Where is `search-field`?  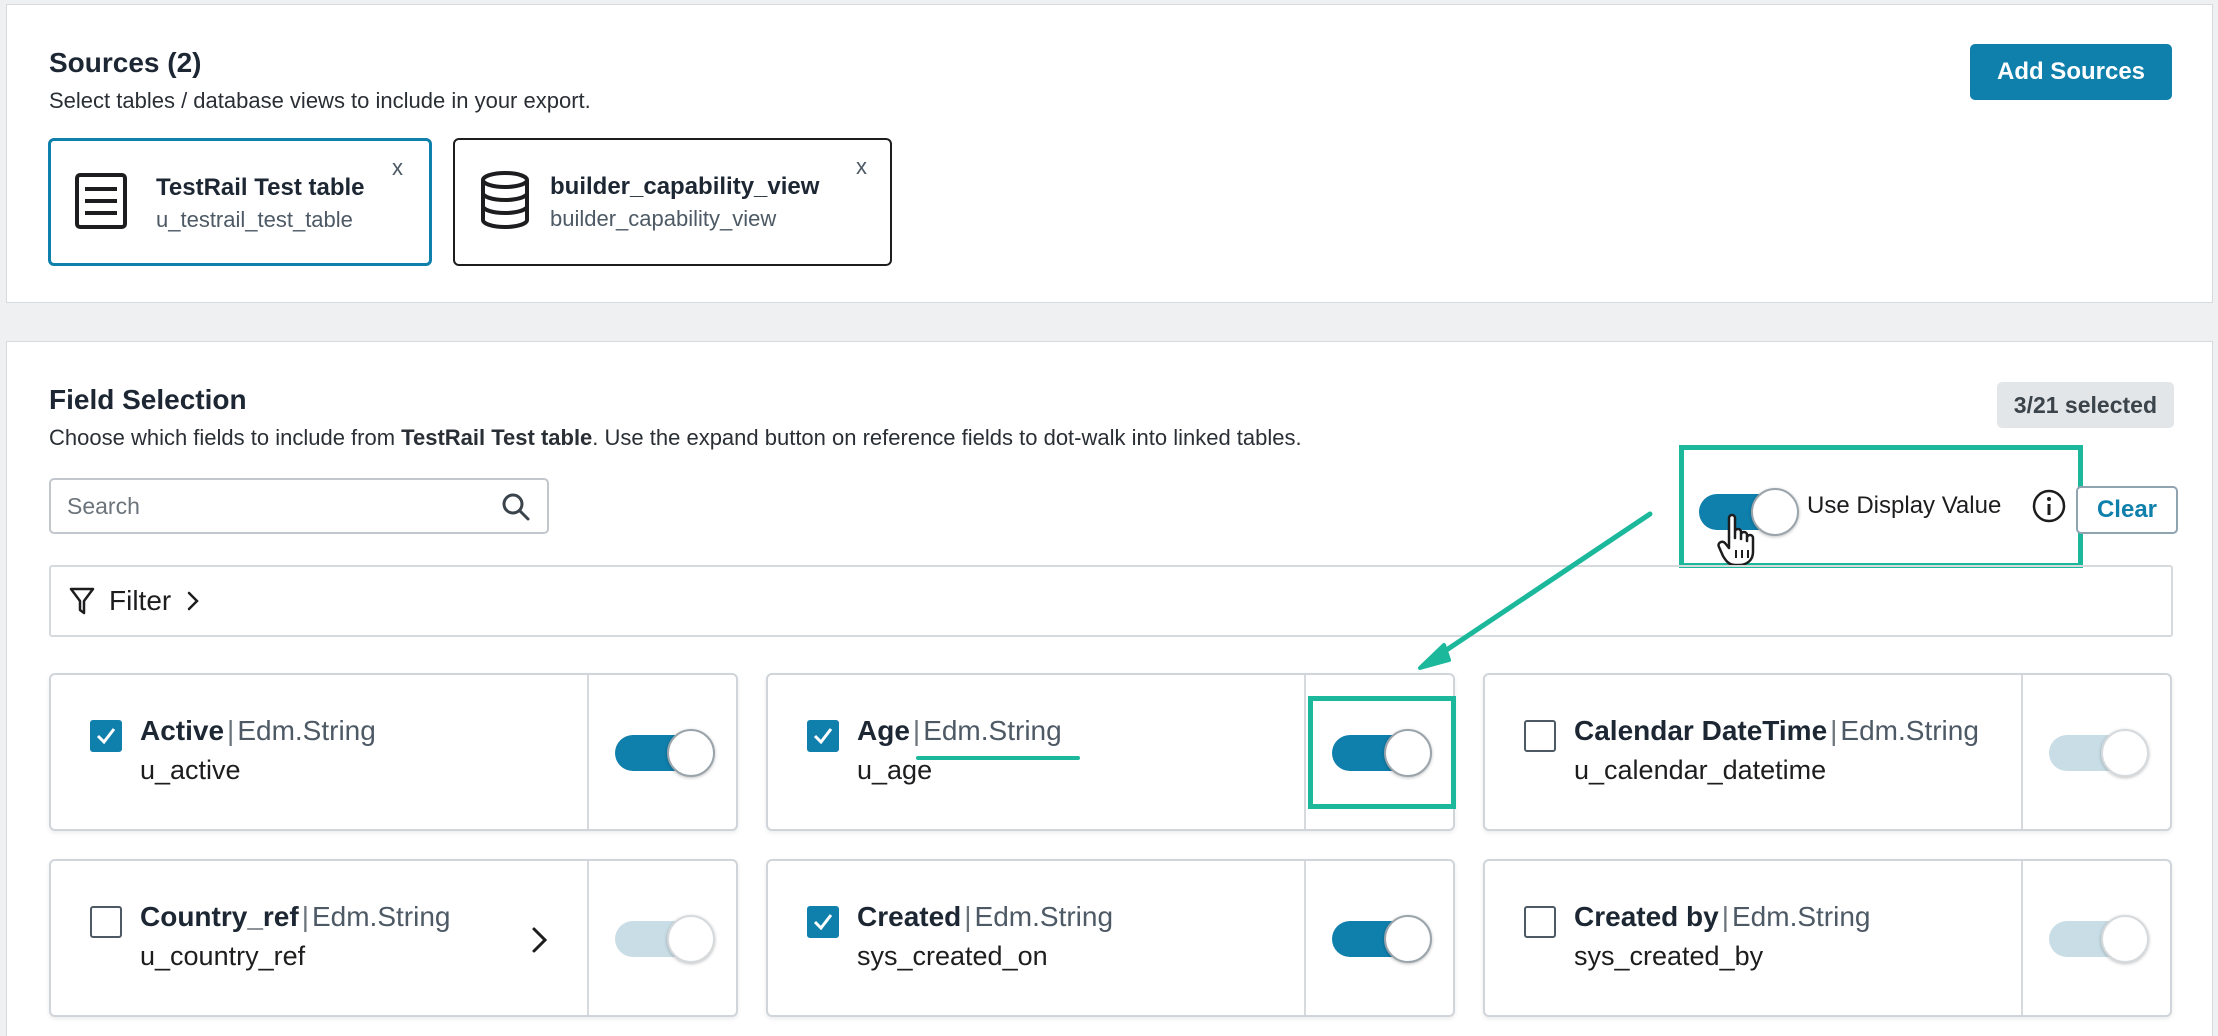 search-field is located at coordinates (299, 506).